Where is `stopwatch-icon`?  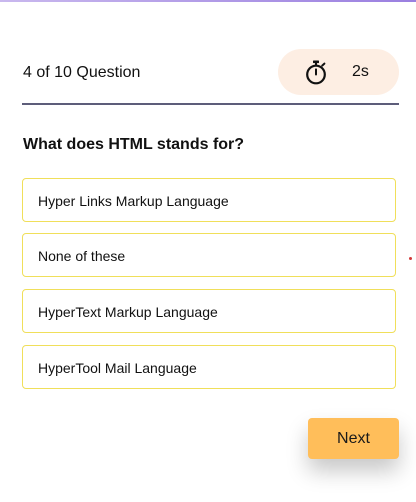
stopwatch-icon is located at coordinates (316, 72).